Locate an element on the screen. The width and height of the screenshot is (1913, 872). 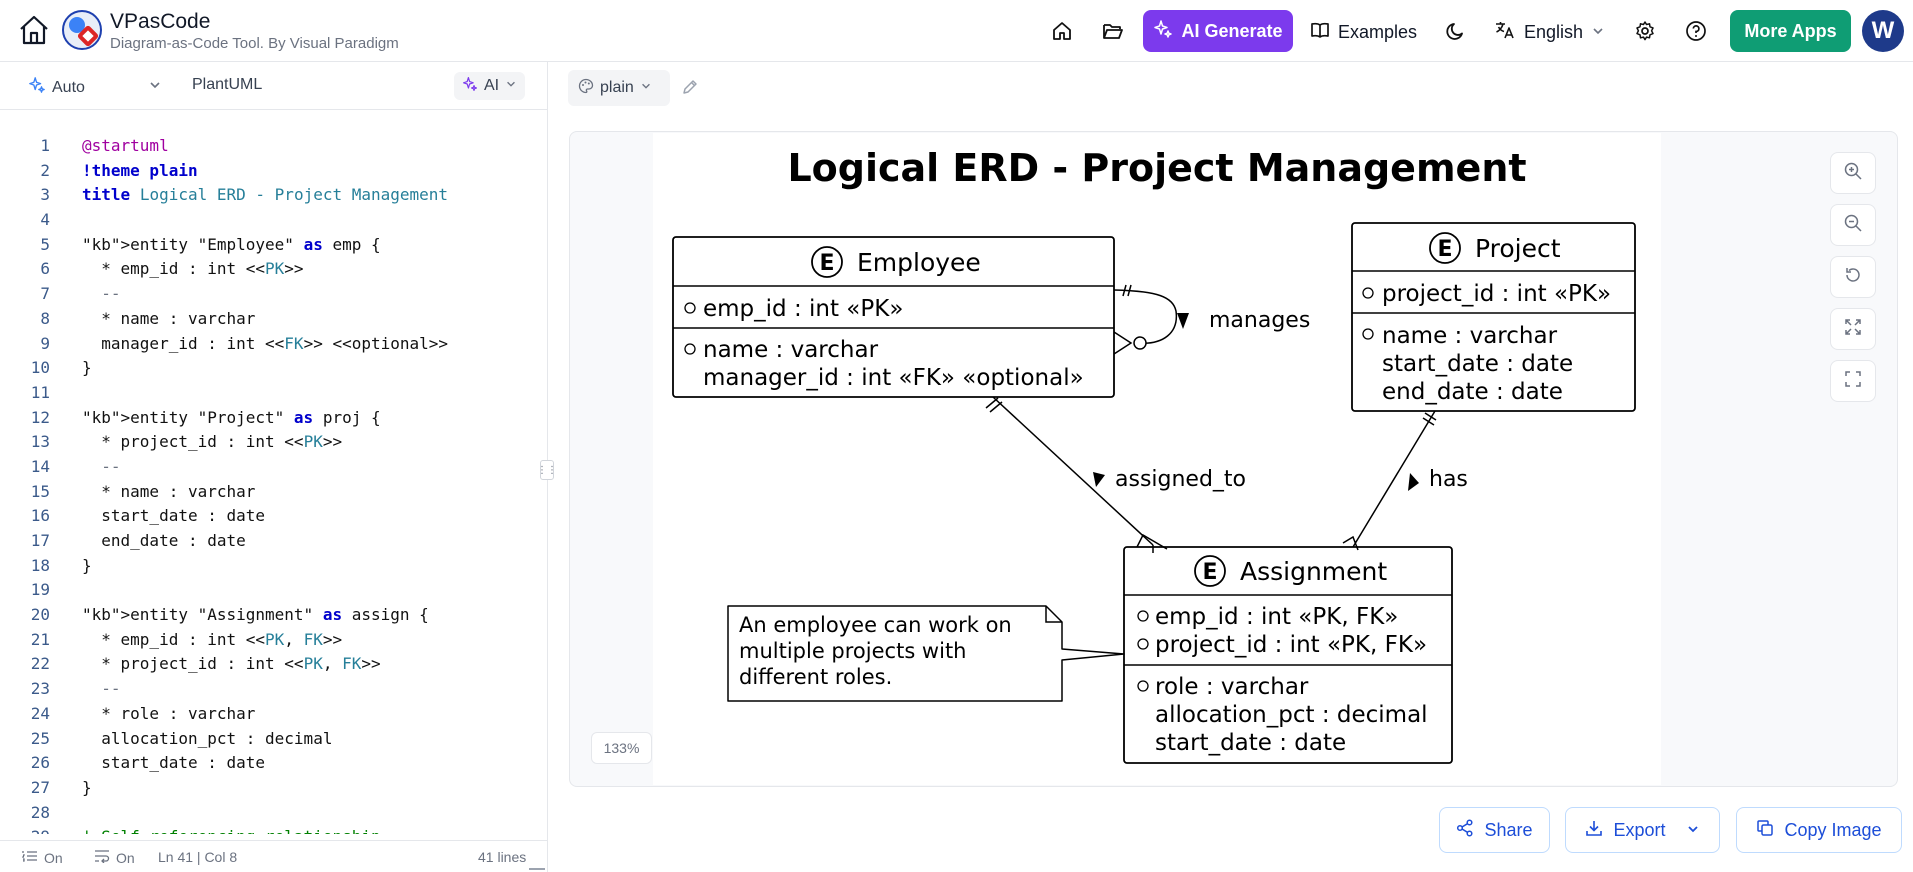
share-button: Share is located at coordinates (1494, 830).